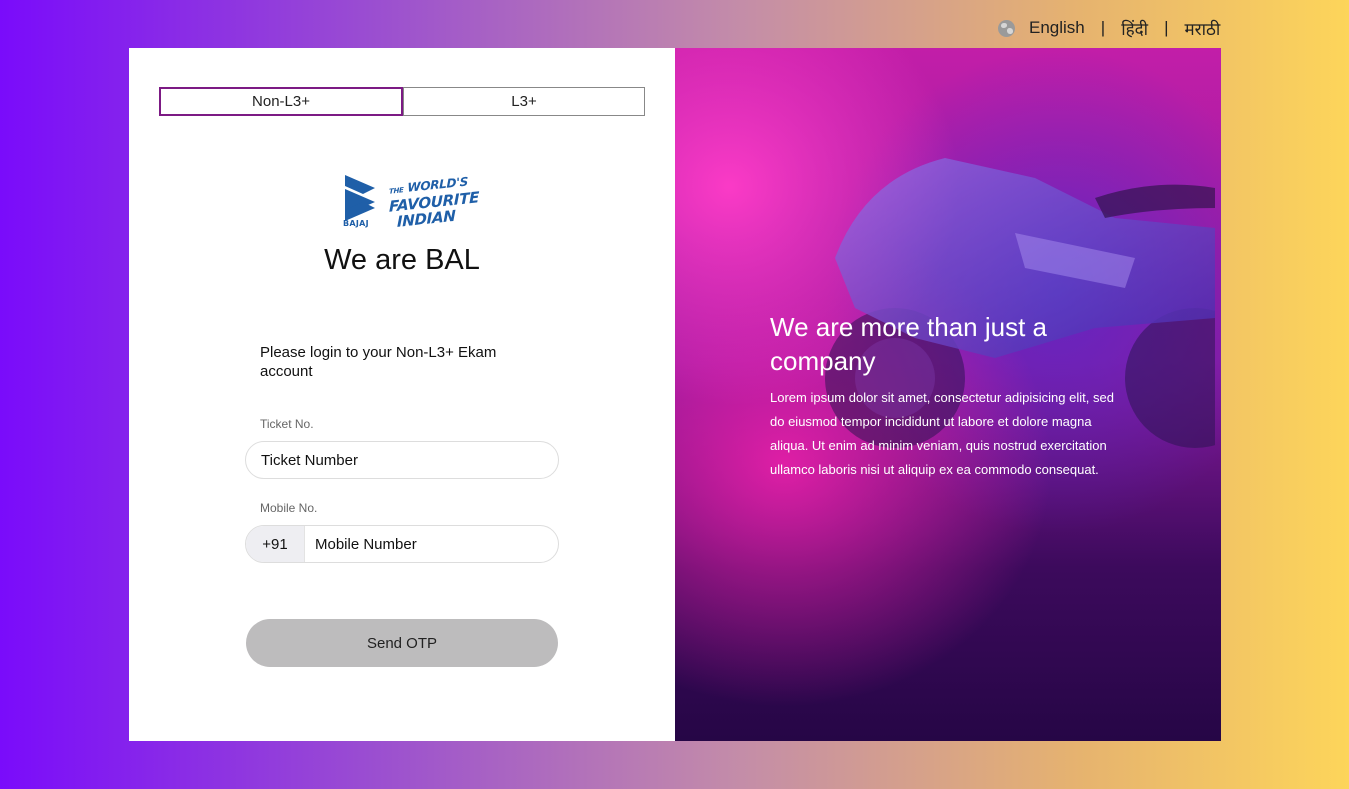 The width and height of the screenshot is (1349, 789). Describe the element at coordinates (431, 544) in the screenshot. I see `mobile-number-input` at that location.